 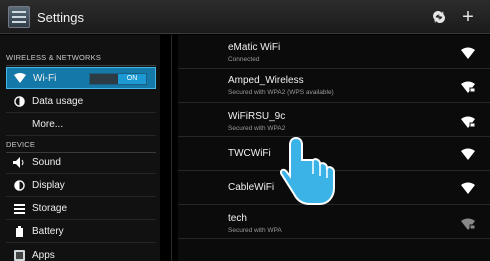 What do you see at coordinates (81, 57) in the screenshot?
I see `section-header-wireless: WIRELESS & NETWORKS` at bounding box center [81, 57].